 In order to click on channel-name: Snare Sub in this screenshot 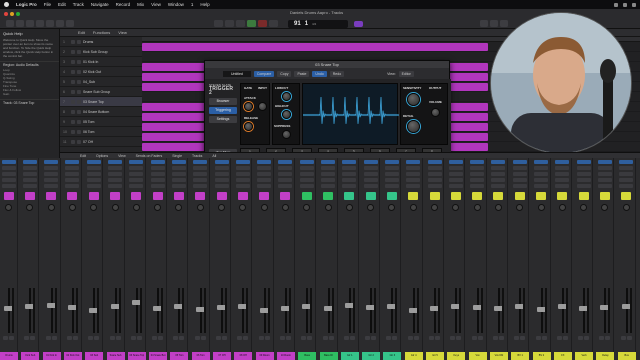, I will do `click(115, 356)`.